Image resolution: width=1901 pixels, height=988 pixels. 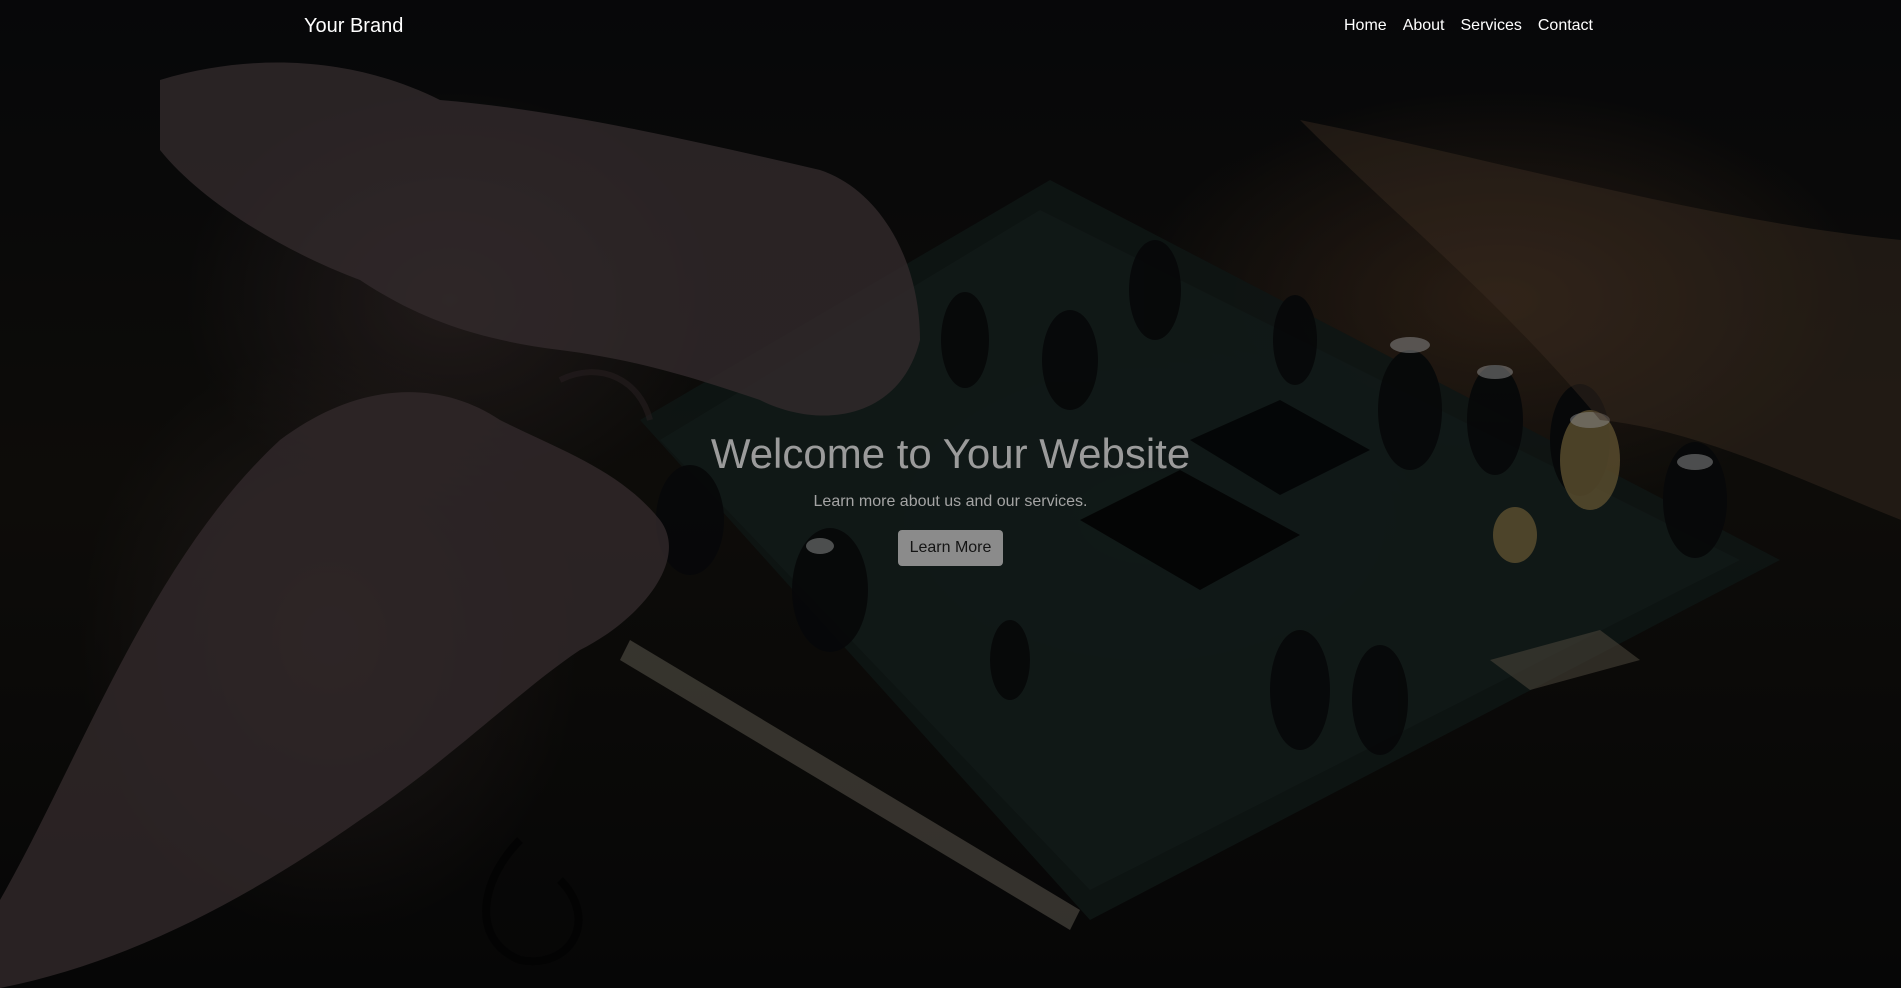 What do you see at coordinates (950, 27) in the screenshot?
I see `navbar: Your Brand Home About Services Contact` at bounding box center [950, 27].